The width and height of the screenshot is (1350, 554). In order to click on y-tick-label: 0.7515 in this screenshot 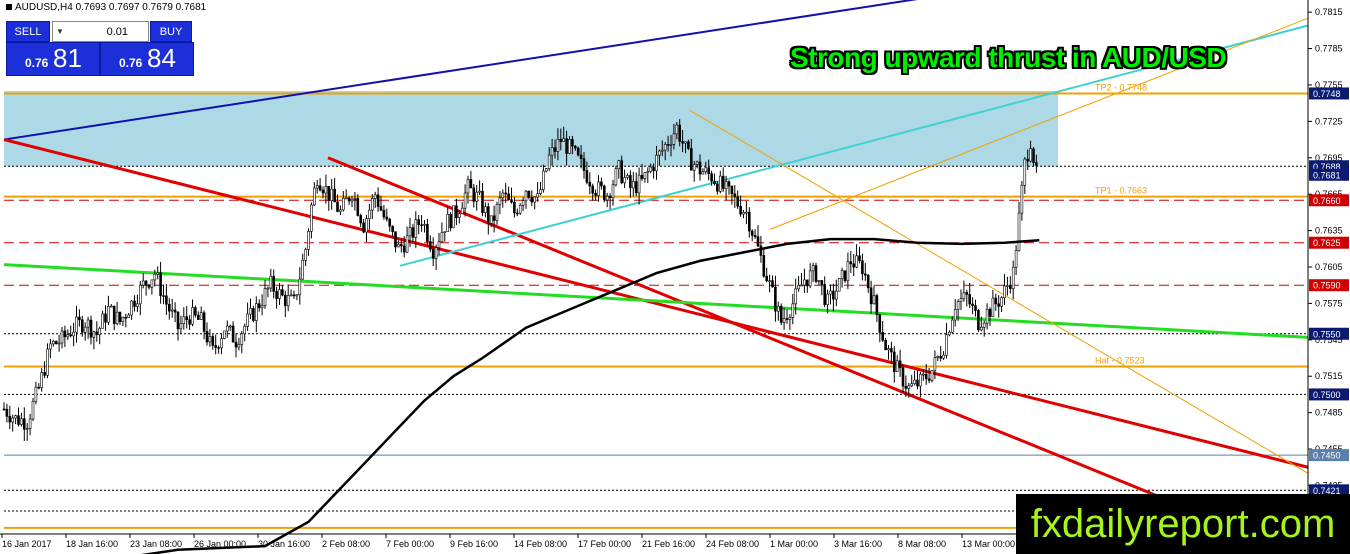, I will do `click(1329, 376)`.